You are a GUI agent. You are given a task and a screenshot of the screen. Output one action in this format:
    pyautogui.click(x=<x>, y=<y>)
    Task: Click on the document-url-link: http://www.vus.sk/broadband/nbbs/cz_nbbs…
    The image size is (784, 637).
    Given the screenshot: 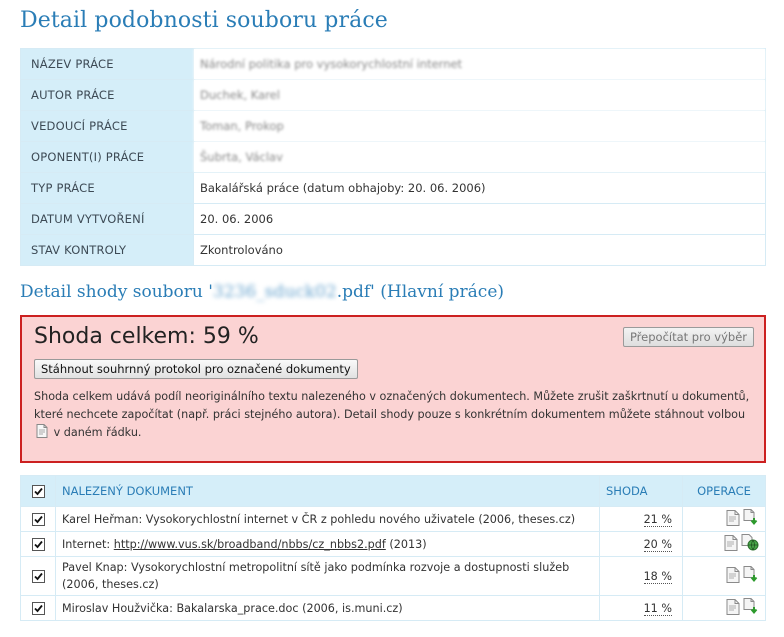 What is the action you would take?
    pyautogui.click(x=250, y=544)
    